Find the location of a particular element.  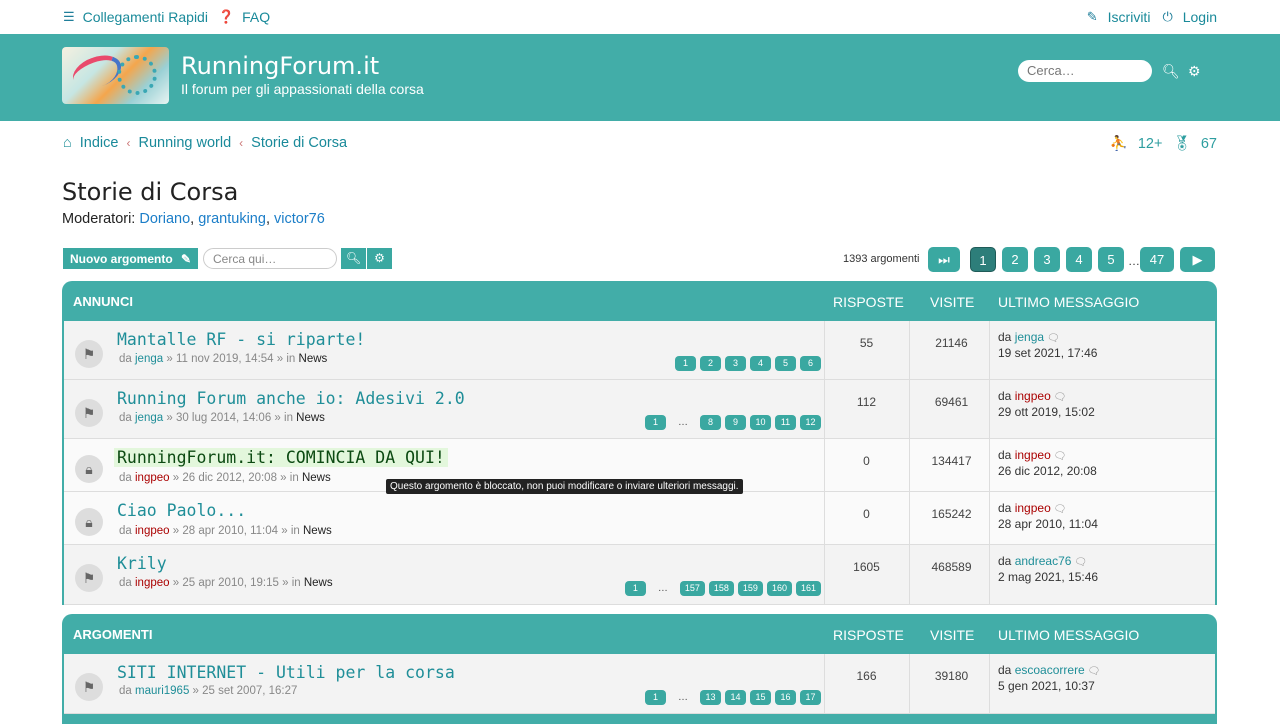

topic-title-link: RunningForum.it: COMINCIA DA QUI! is located at coordinates (281, 457).